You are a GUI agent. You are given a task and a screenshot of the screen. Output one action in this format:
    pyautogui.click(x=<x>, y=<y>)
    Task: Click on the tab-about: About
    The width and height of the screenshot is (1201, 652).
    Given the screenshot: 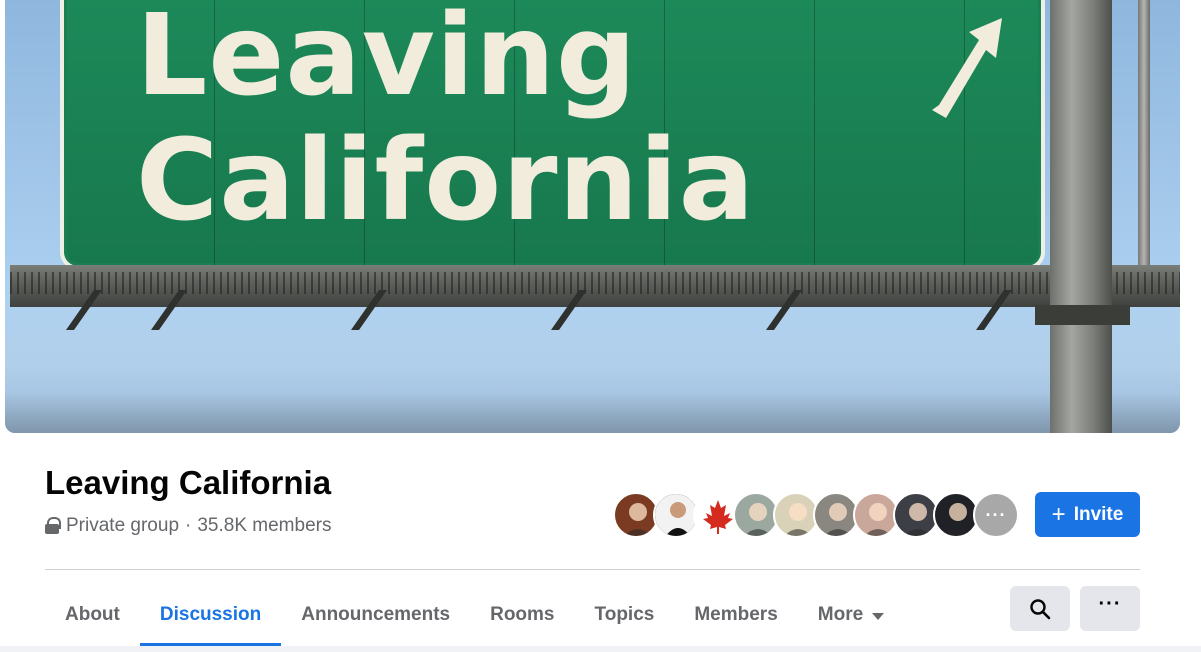 What is the action you would take?
    pyautogui.click(x=92, y=615)
    